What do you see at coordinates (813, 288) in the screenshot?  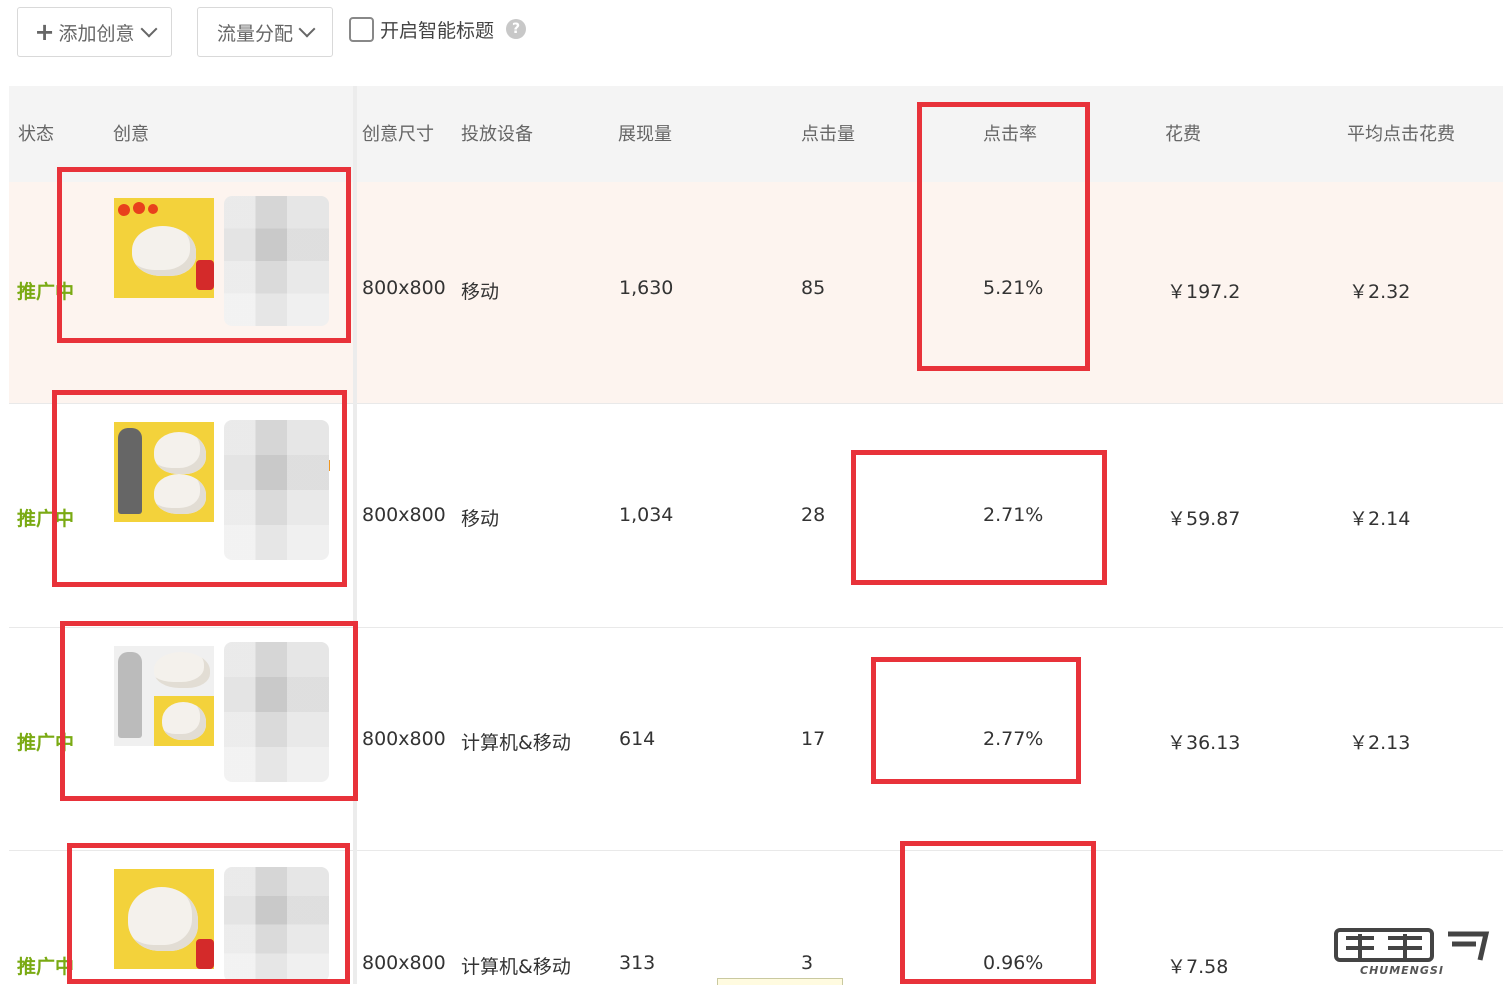 I see `cell-clicks: 85` at bounding box center [813, 288].